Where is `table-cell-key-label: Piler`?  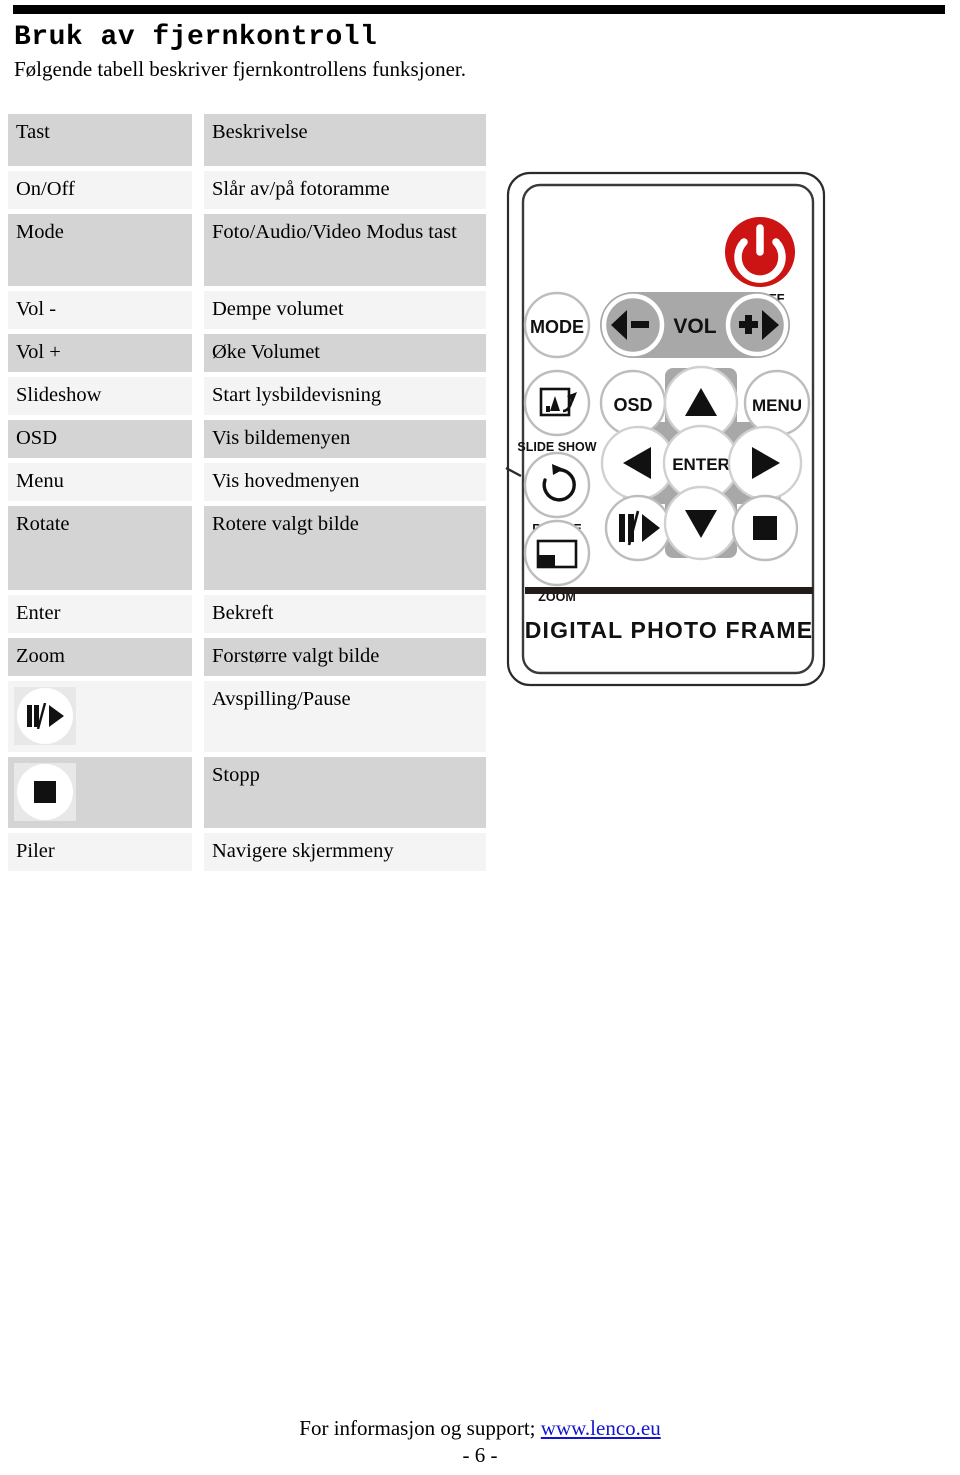 table-cell-key-label: Piler is located at coordinates (35, 851).